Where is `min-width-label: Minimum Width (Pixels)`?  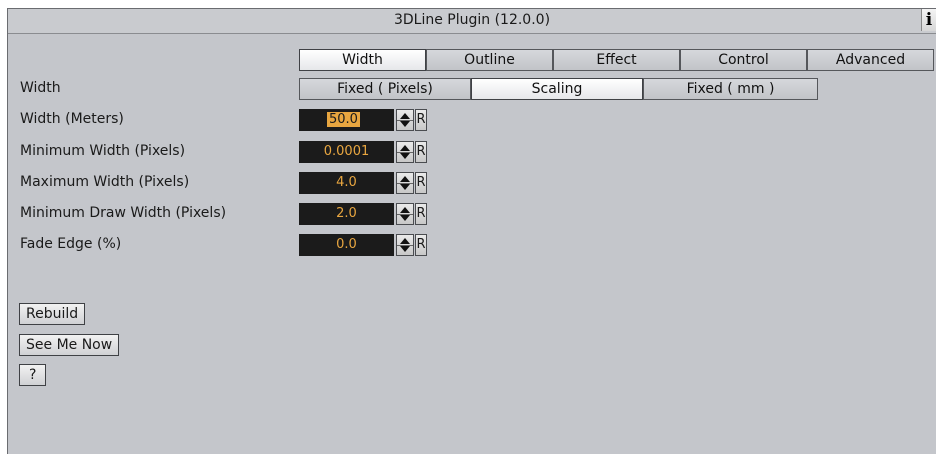
min-width-label: Minimum Width (Pixels) is located at coordinates (103, 151).